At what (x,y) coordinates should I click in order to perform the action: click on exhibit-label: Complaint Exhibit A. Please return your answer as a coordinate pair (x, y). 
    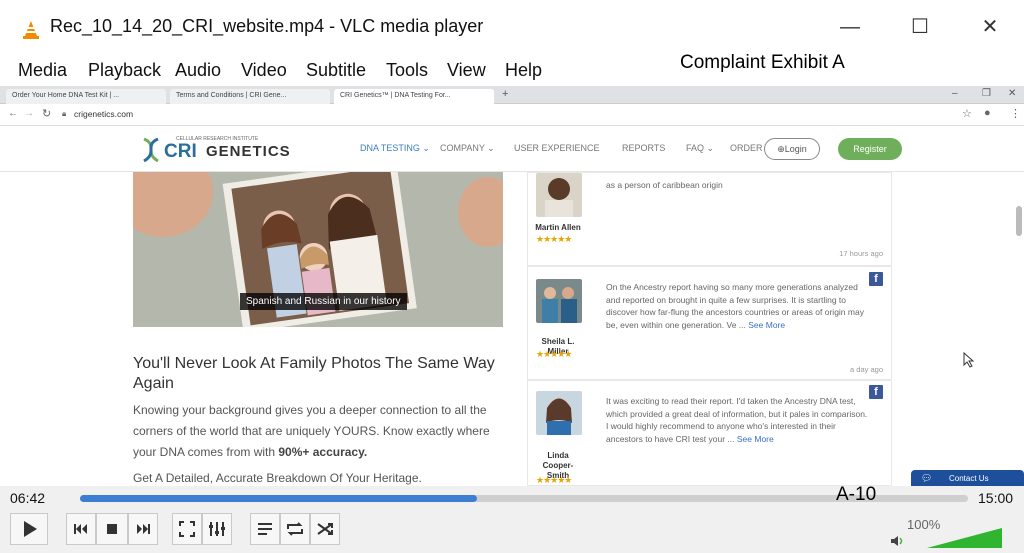
    Looking at the image, I should click on (762, 62).